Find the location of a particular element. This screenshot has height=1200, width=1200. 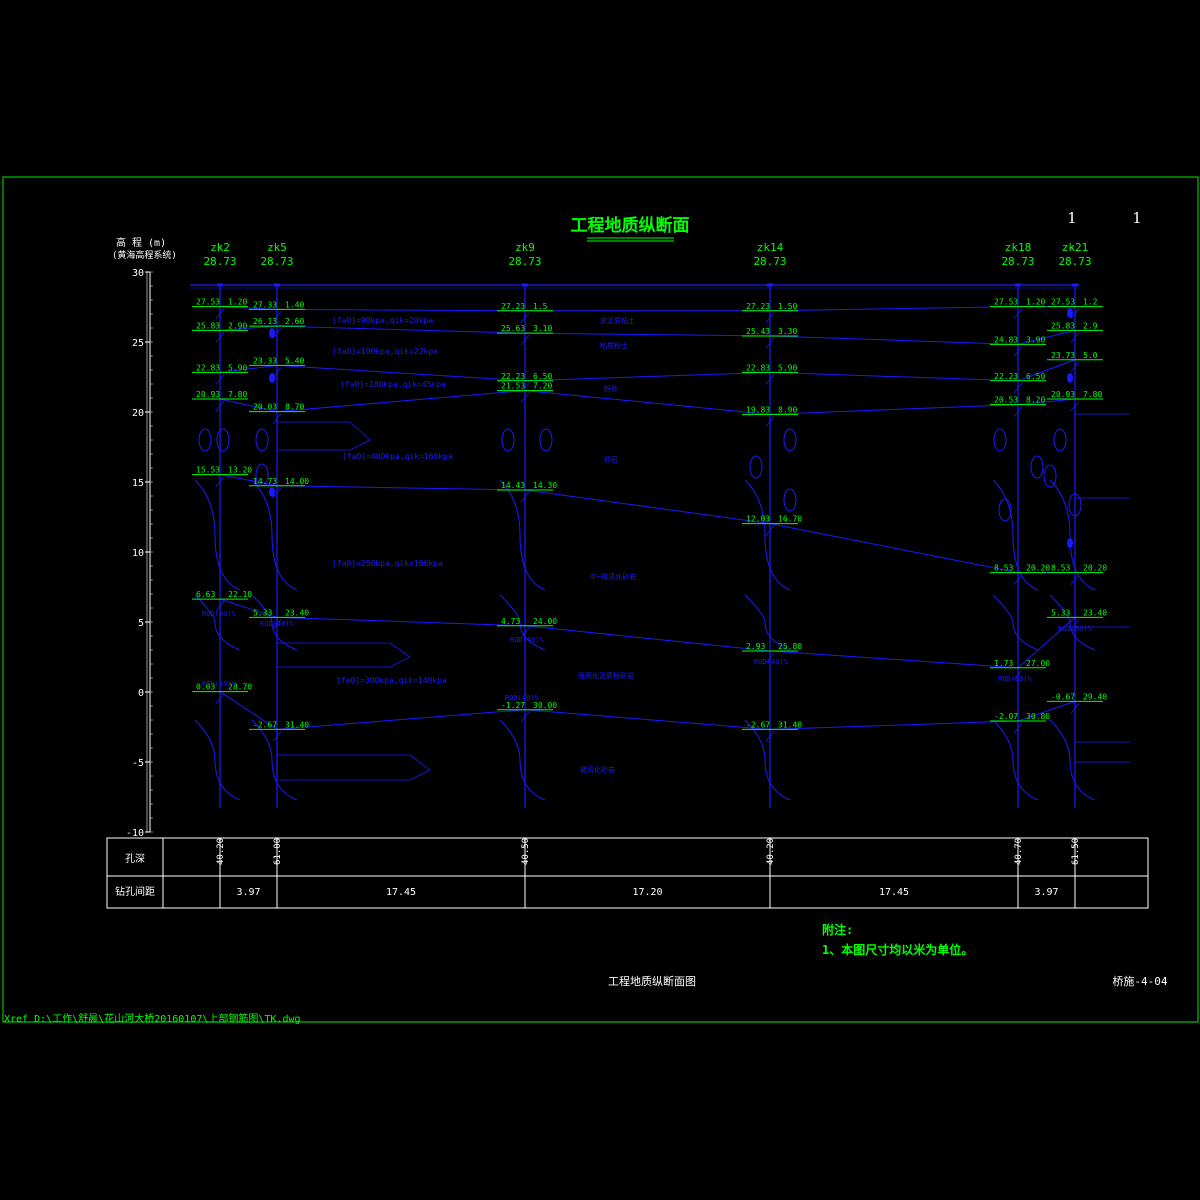

stratum-name: 粘质粉土 is located at coordinates (614, 345).